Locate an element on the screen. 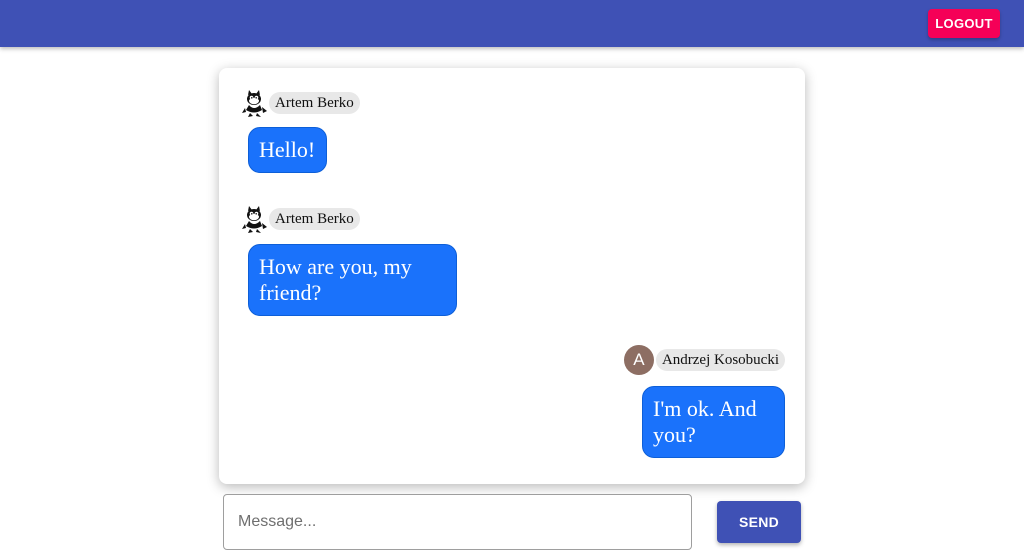  message-item: Artem Berko How are you, my friend? is located at coordinates (348, 260).